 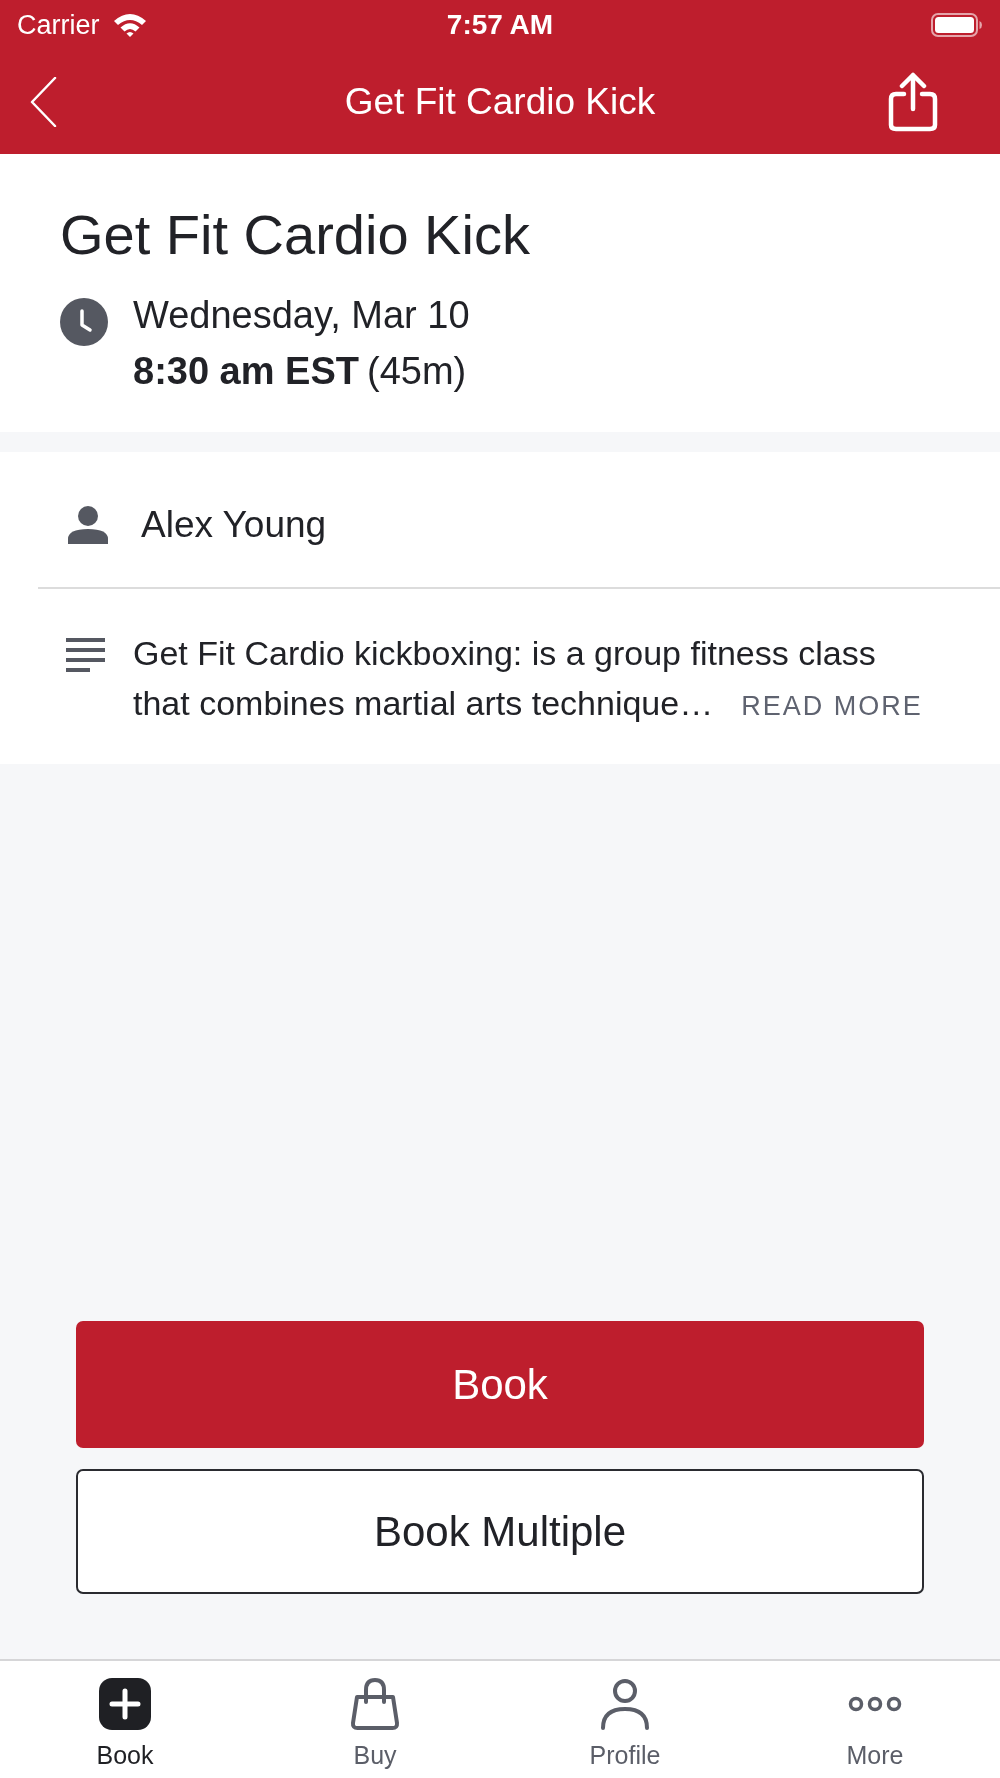 I want to click on tab-item: More, so click(x=875, y=1719).